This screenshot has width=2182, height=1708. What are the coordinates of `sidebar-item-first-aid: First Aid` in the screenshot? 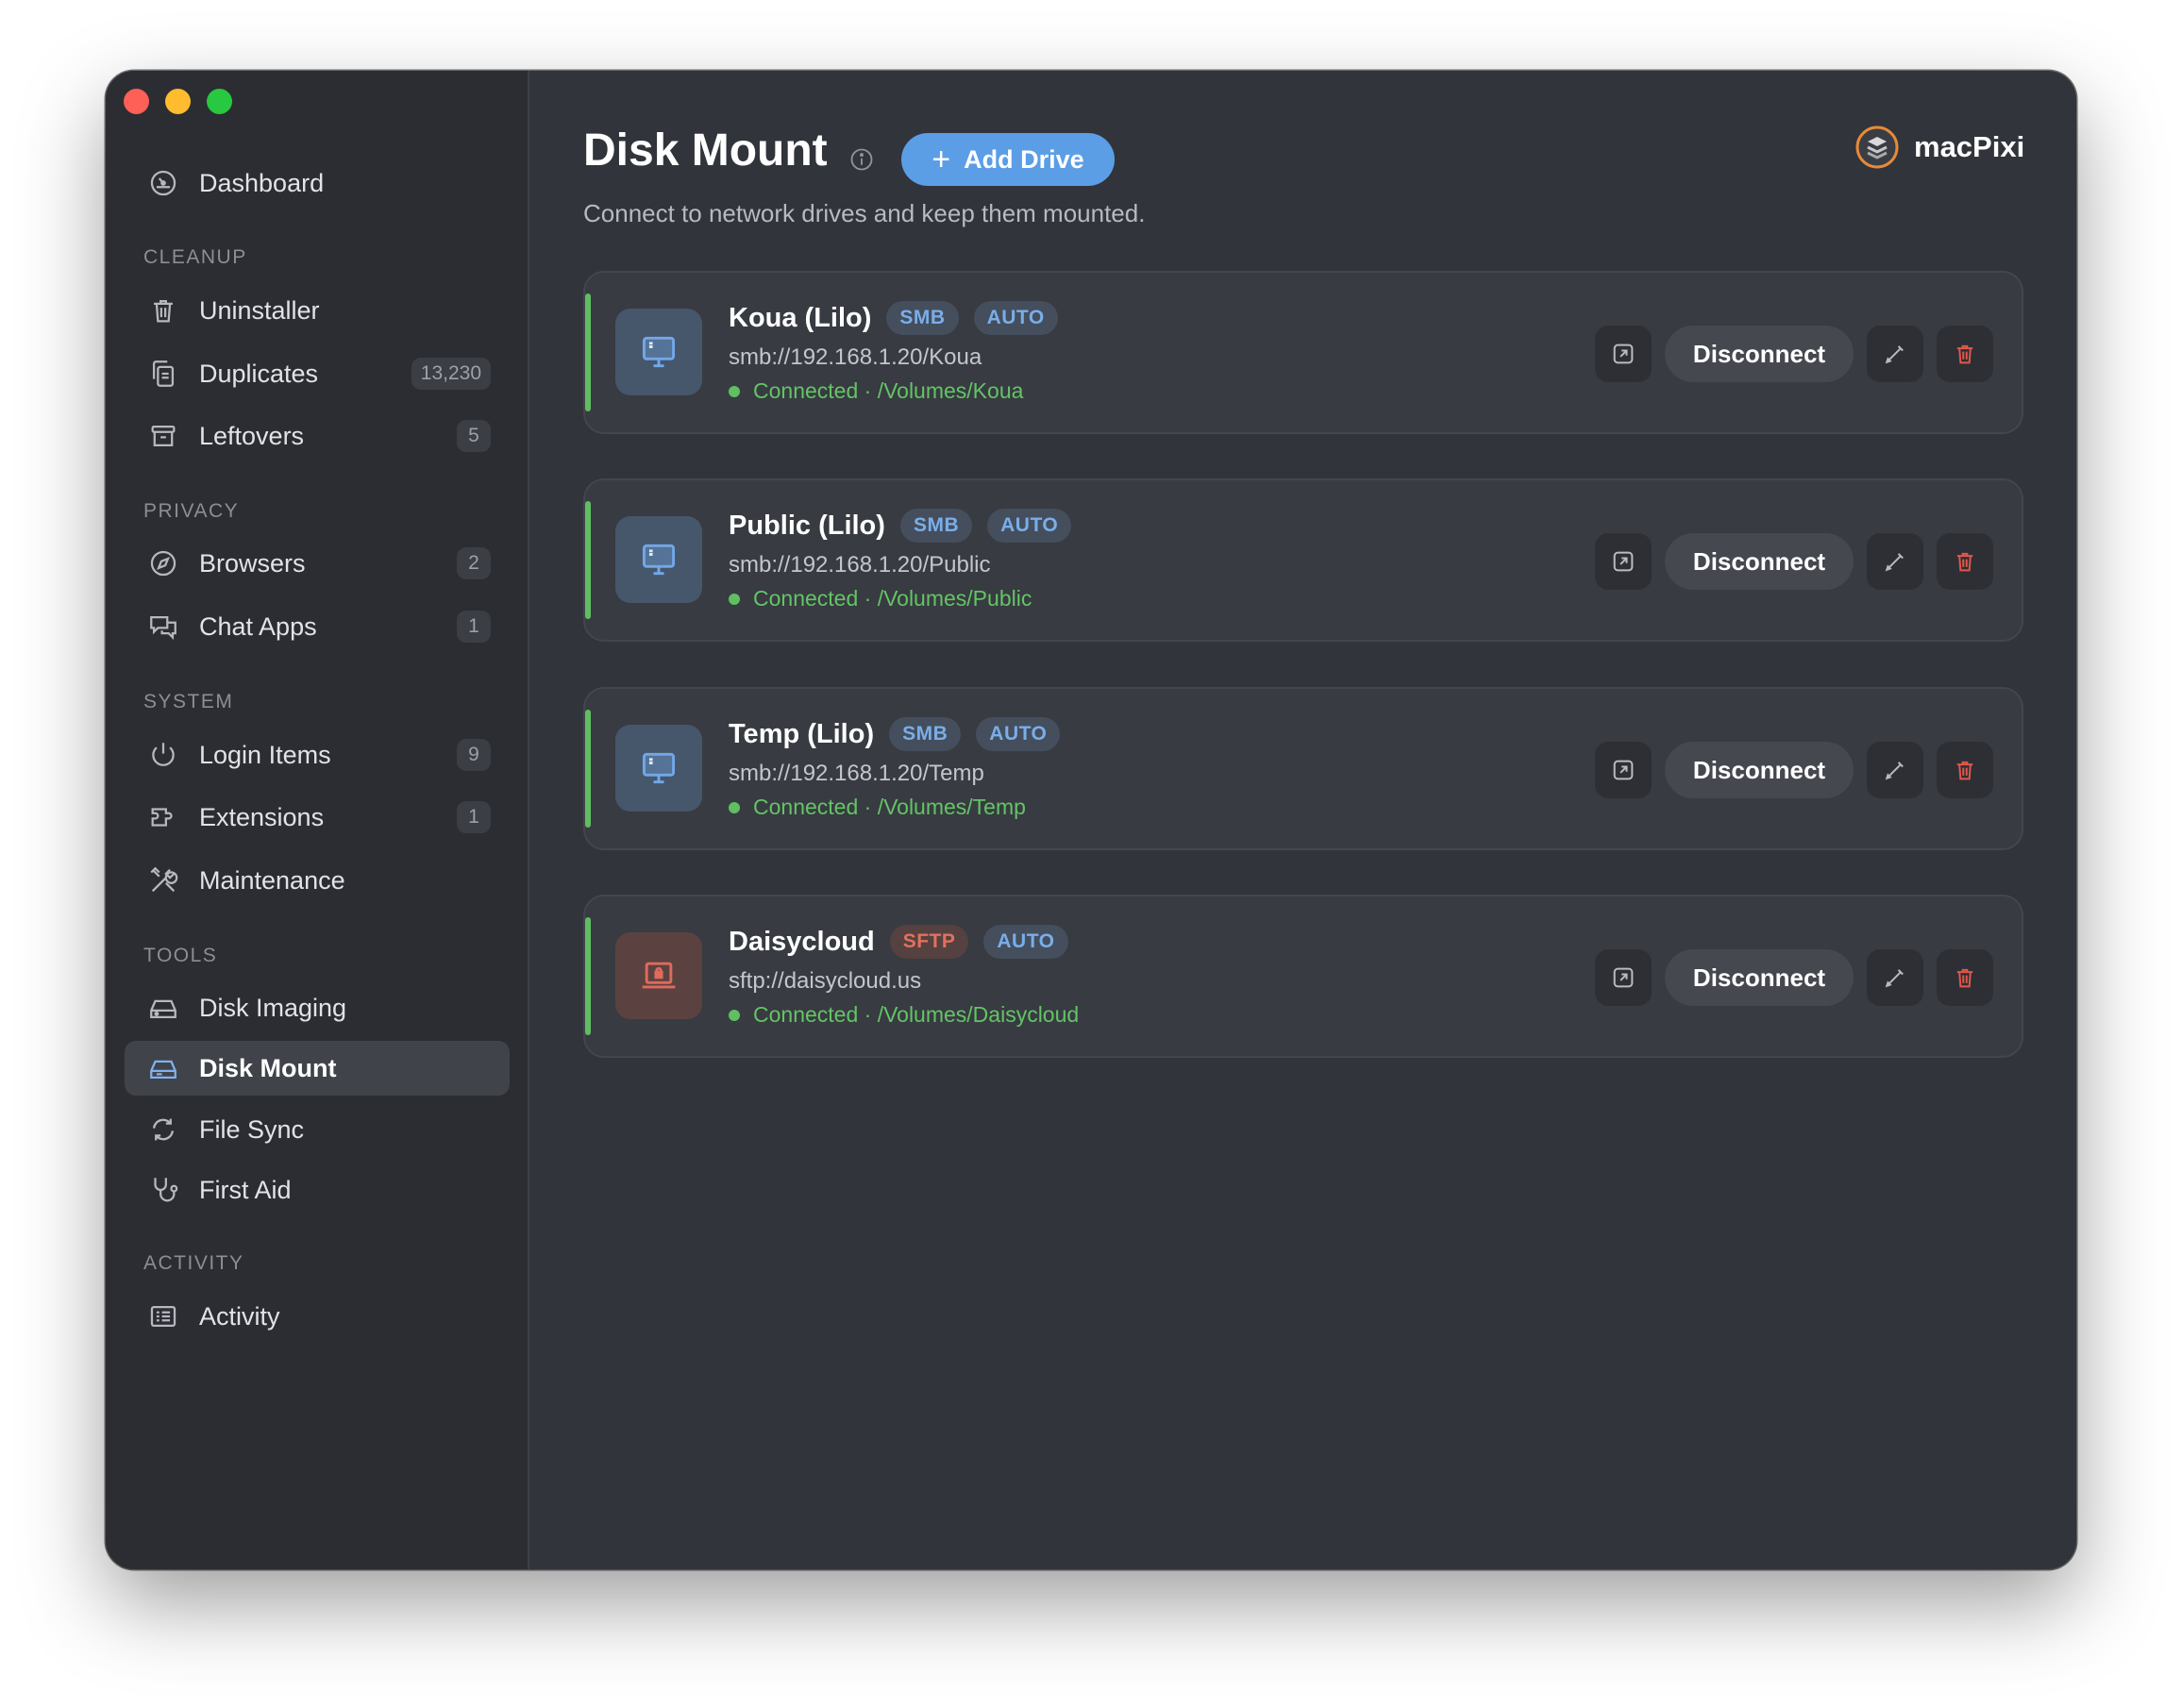 It's located at (318, 1190).